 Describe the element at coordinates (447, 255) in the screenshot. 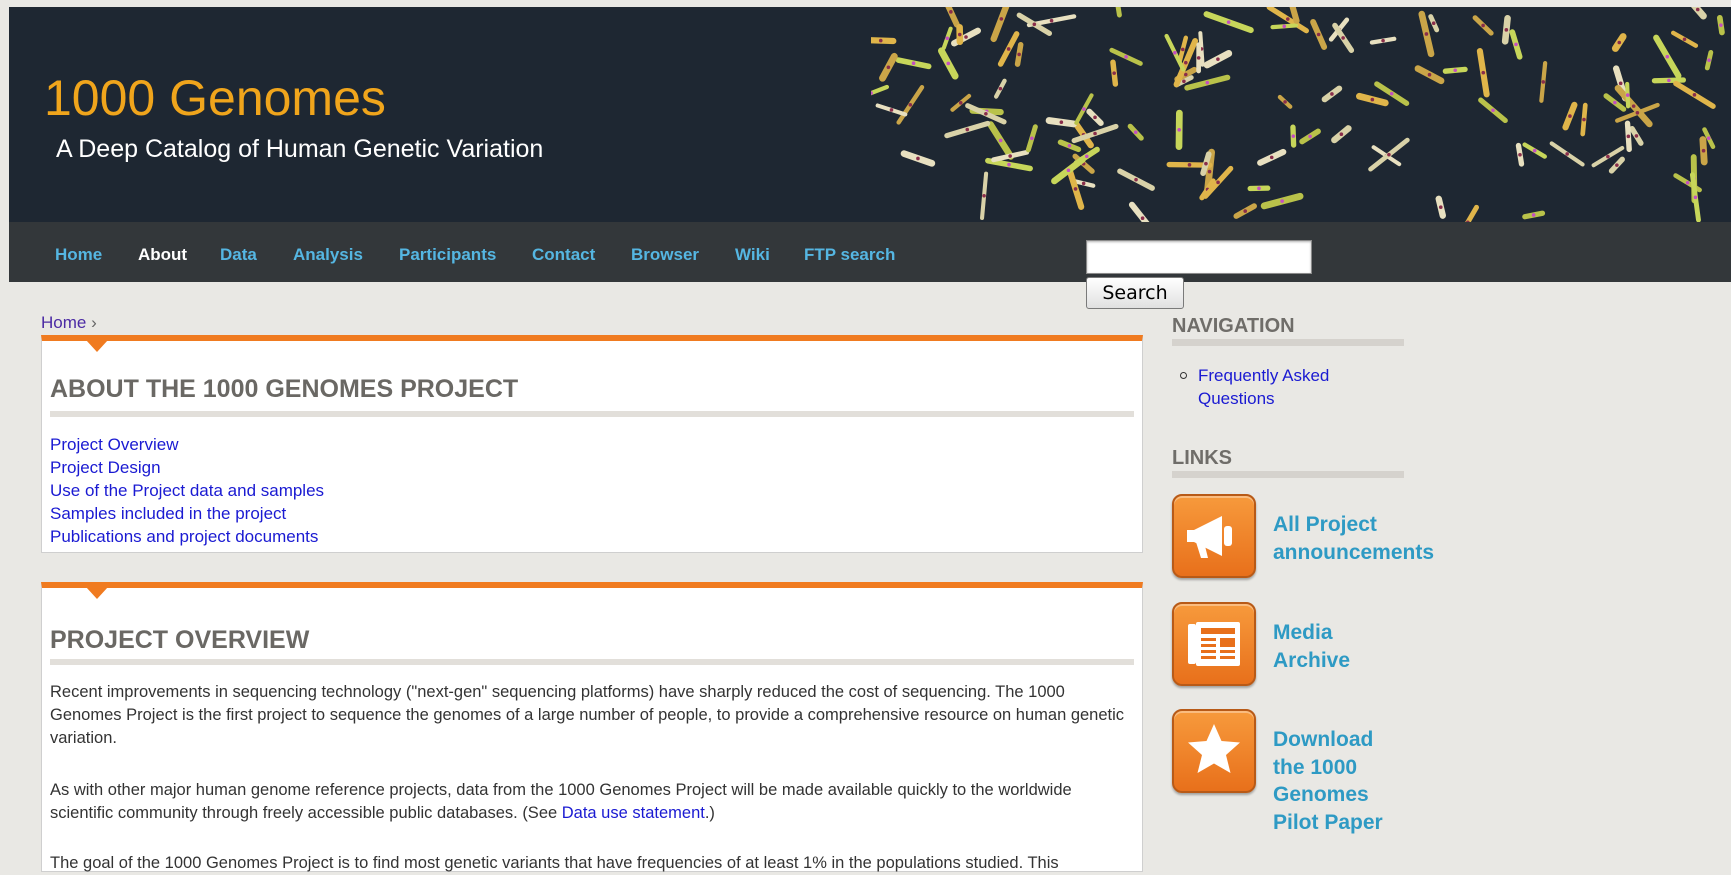

I see `nav-participants: Participants` at that location.